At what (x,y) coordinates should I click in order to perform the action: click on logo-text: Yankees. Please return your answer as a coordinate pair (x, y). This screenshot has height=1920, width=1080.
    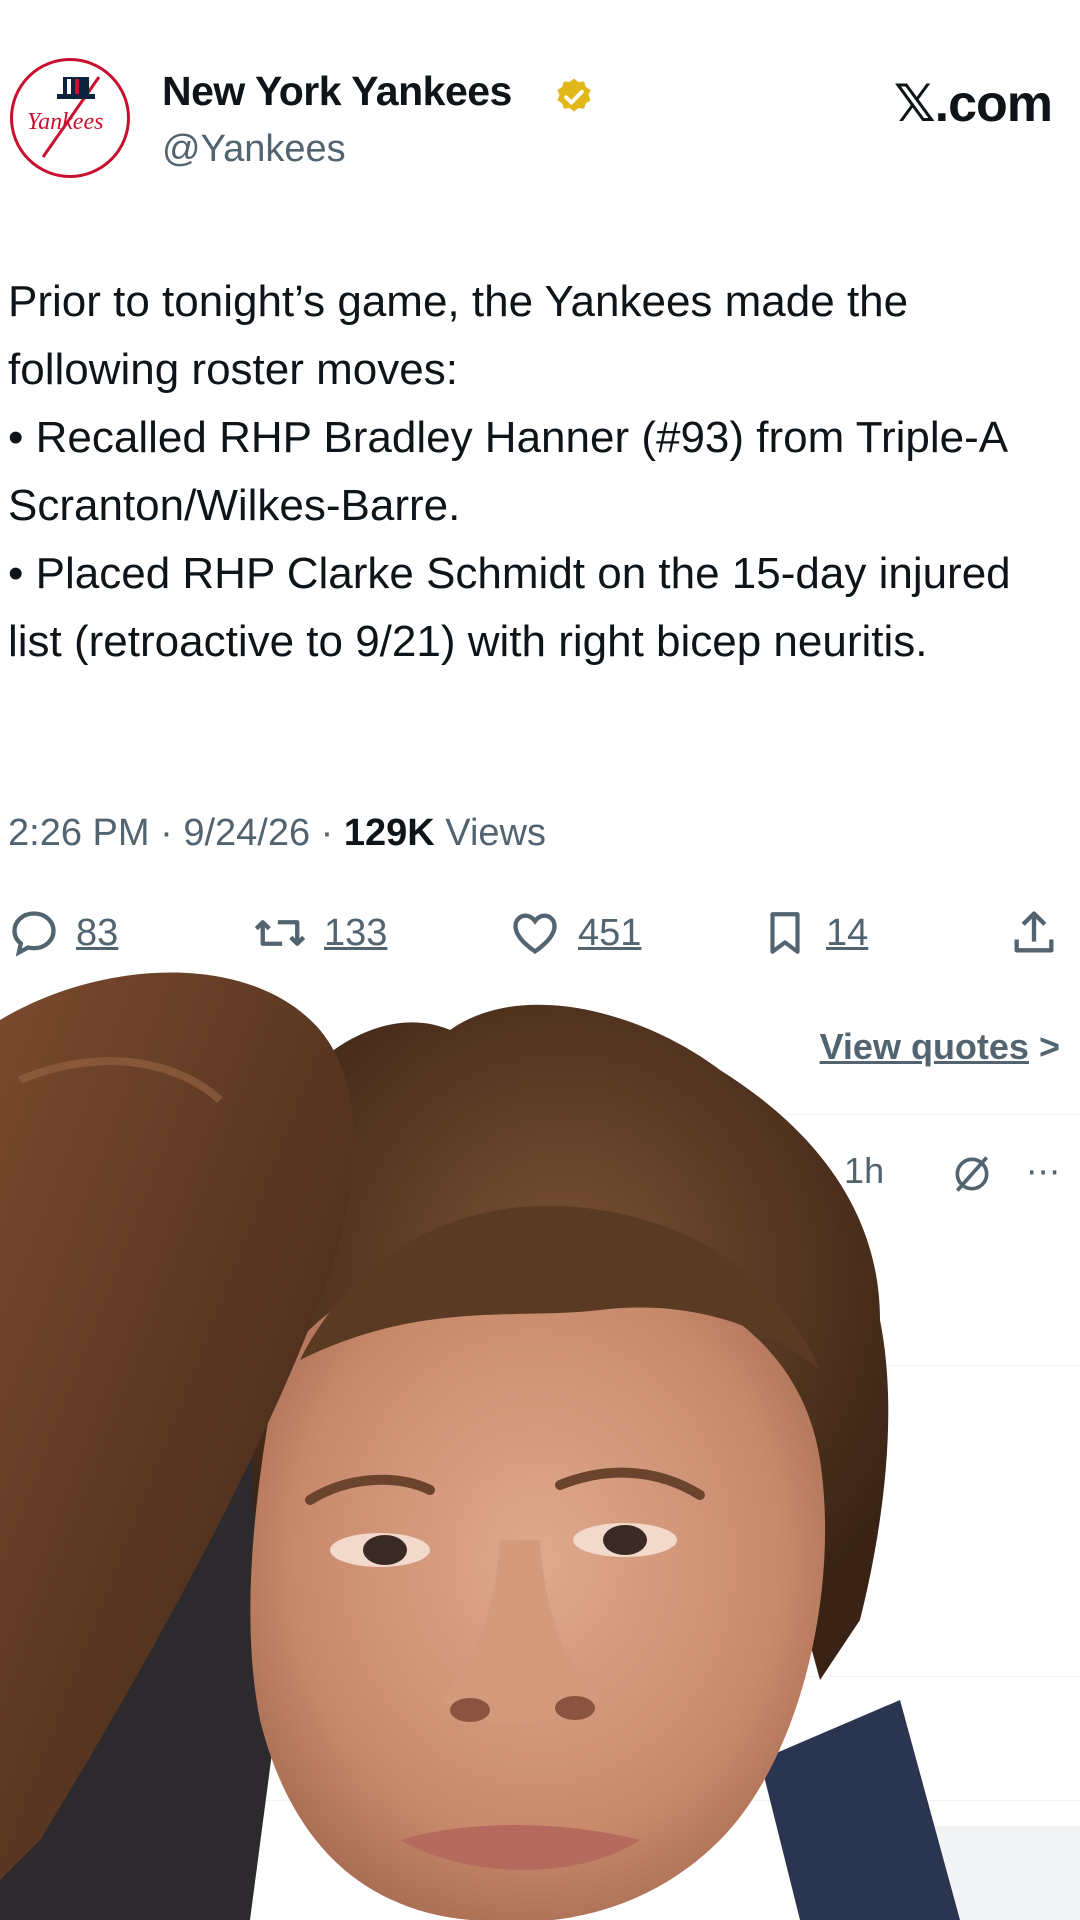
    Looking at the image, I should click on (65, 122).